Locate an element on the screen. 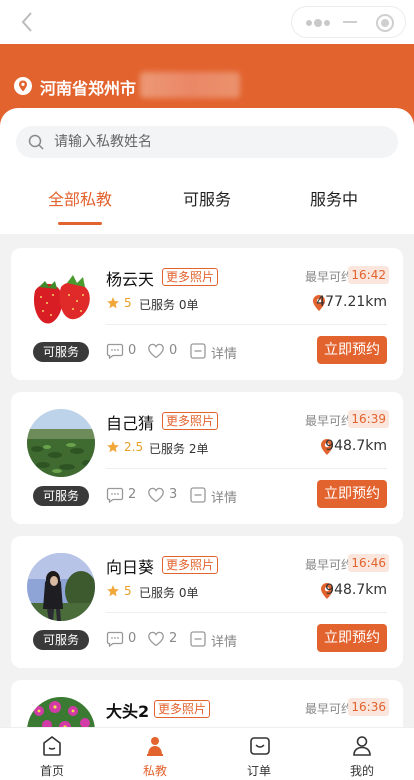 This screenshot has width=414, height=780. search-input is located at coordinates (219, 142).